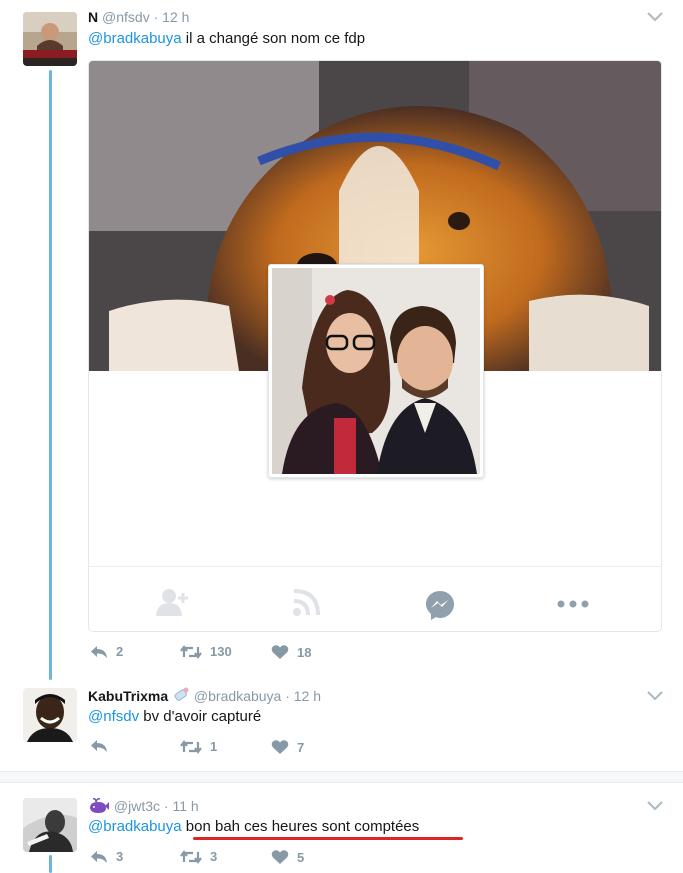 This screenshot has width=683, height=873. I want to click on tweet-body: bv d'avoir capturé, so click(200, 716).